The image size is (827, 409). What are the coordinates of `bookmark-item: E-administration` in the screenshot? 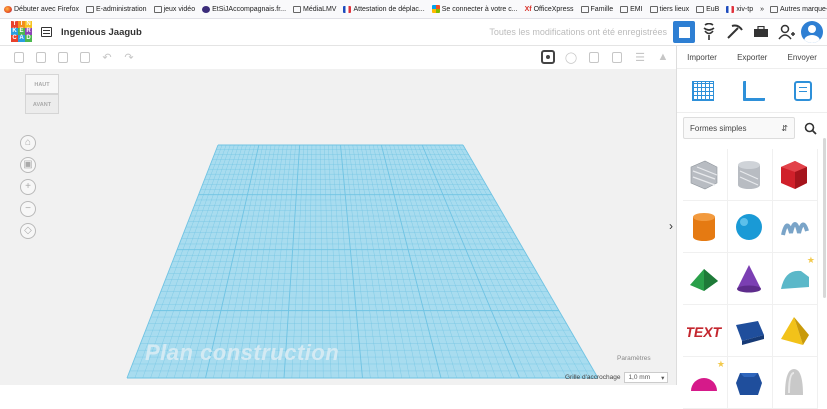 It's located at (116, 9).